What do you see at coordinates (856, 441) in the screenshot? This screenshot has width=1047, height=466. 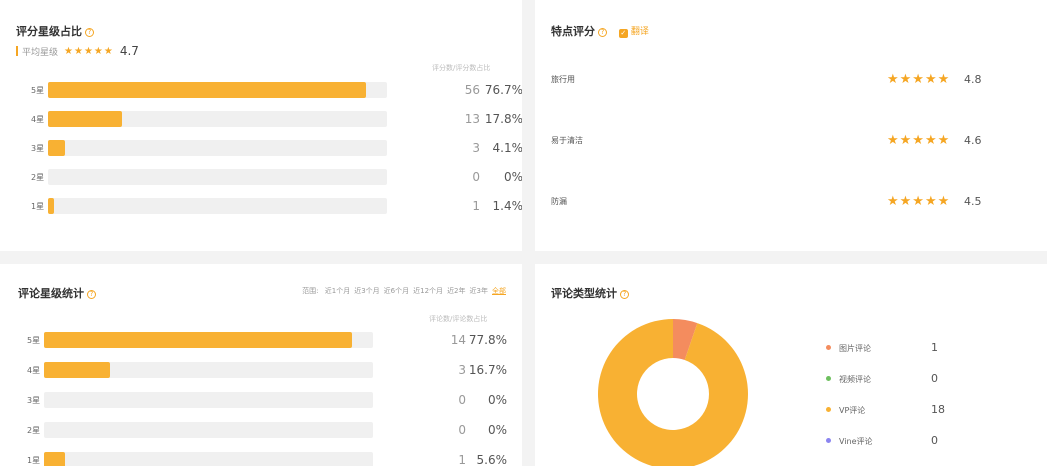 I see `legend-name: Vine评论` at bounding box center [856, 441].